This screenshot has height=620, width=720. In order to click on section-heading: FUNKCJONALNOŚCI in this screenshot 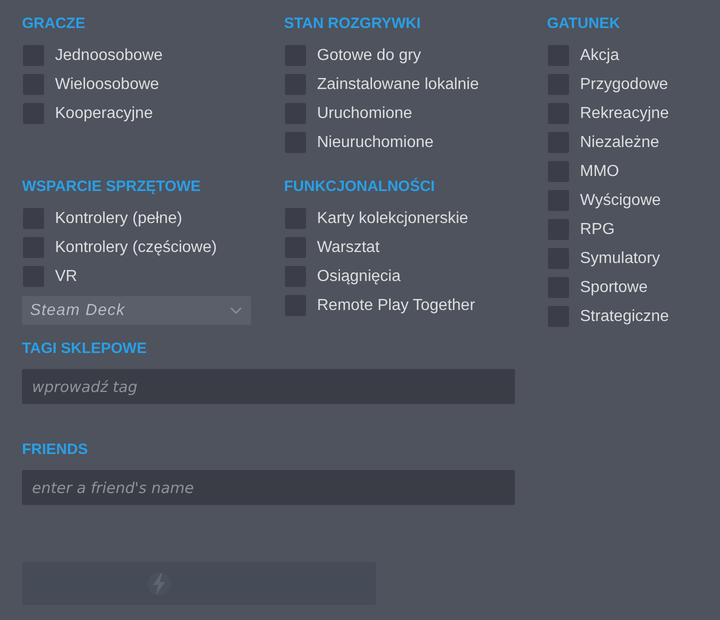, I will do `click(360, 187)`.